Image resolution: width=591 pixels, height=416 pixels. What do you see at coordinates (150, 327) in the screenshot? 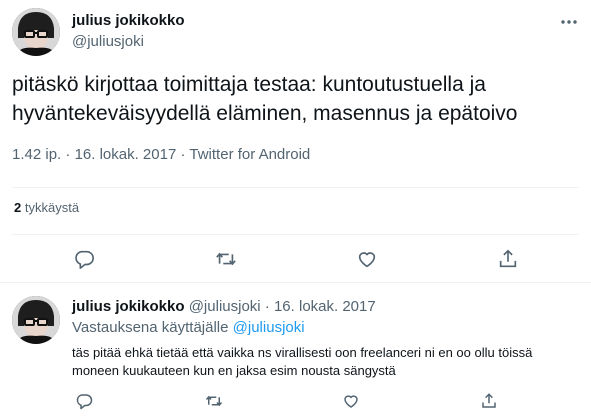
I see `replying-prefix: Vastauksena käyttäjälle` at bounding box center [150, 327].